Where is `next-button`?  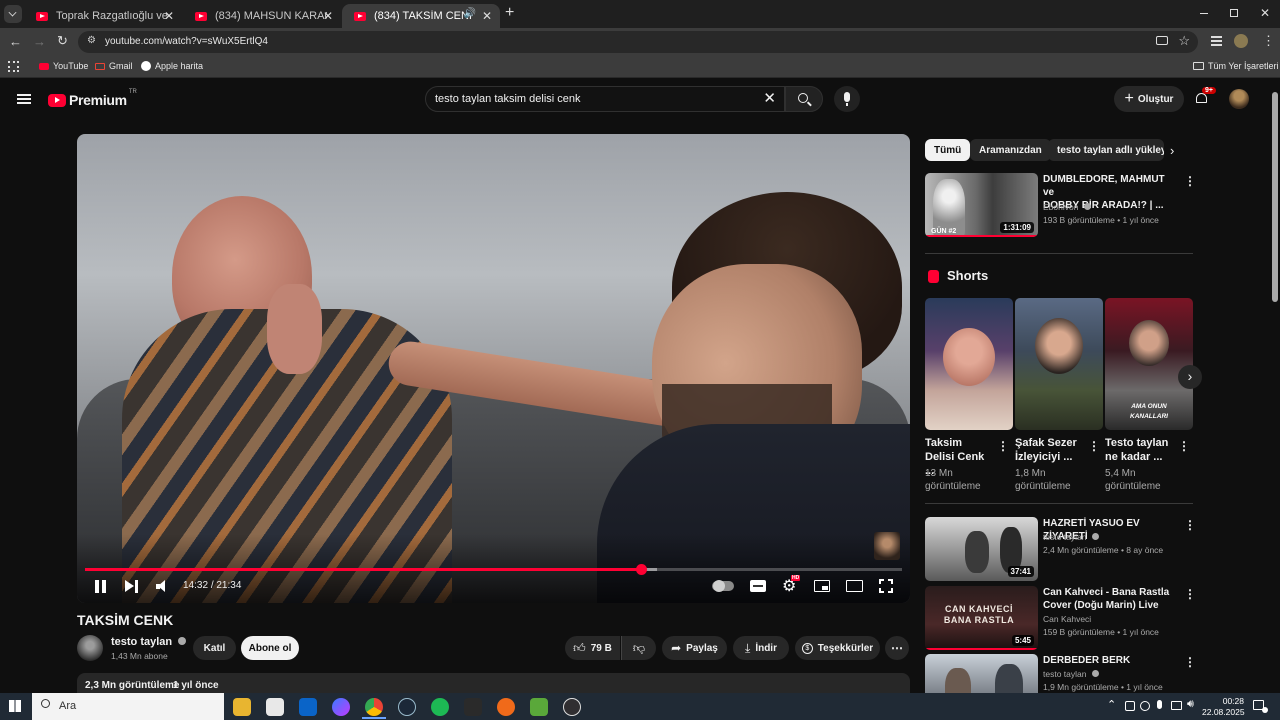 next-button is located at coordinates (132, 586).